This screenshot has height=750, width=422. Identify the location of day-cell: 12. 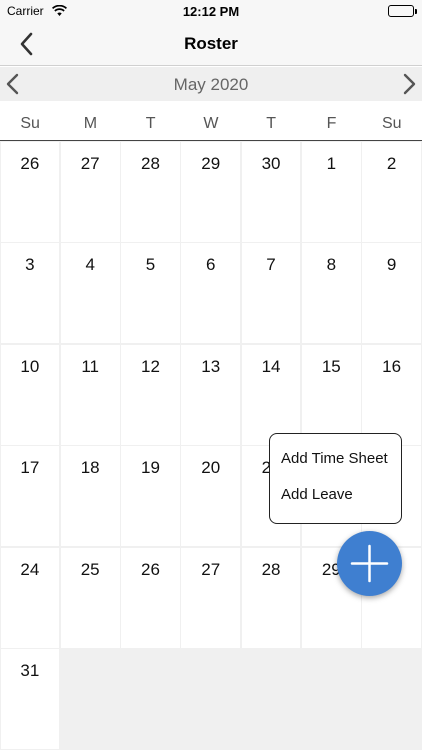
(150, 394).